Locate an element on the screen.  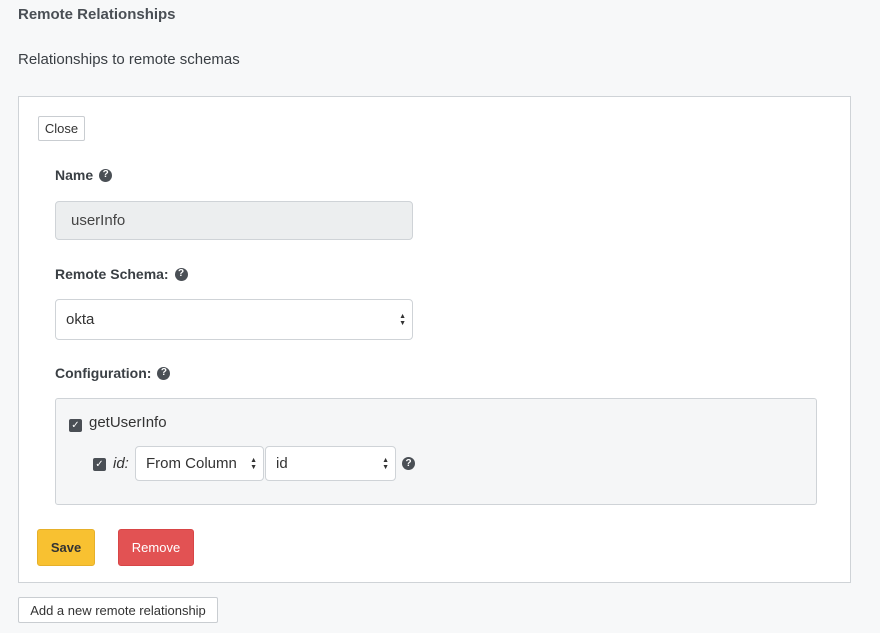
argument-checkbox: ✓ is located at coordinates (99, 464).